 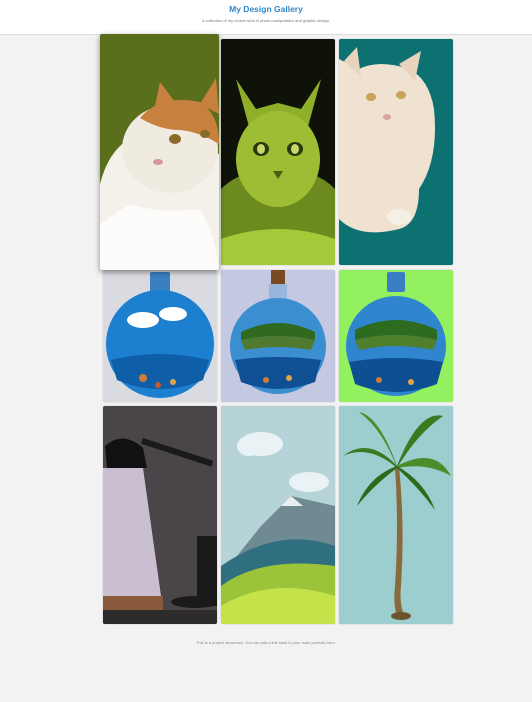 I want to click on landscape-image, so click(x=278, y=515).